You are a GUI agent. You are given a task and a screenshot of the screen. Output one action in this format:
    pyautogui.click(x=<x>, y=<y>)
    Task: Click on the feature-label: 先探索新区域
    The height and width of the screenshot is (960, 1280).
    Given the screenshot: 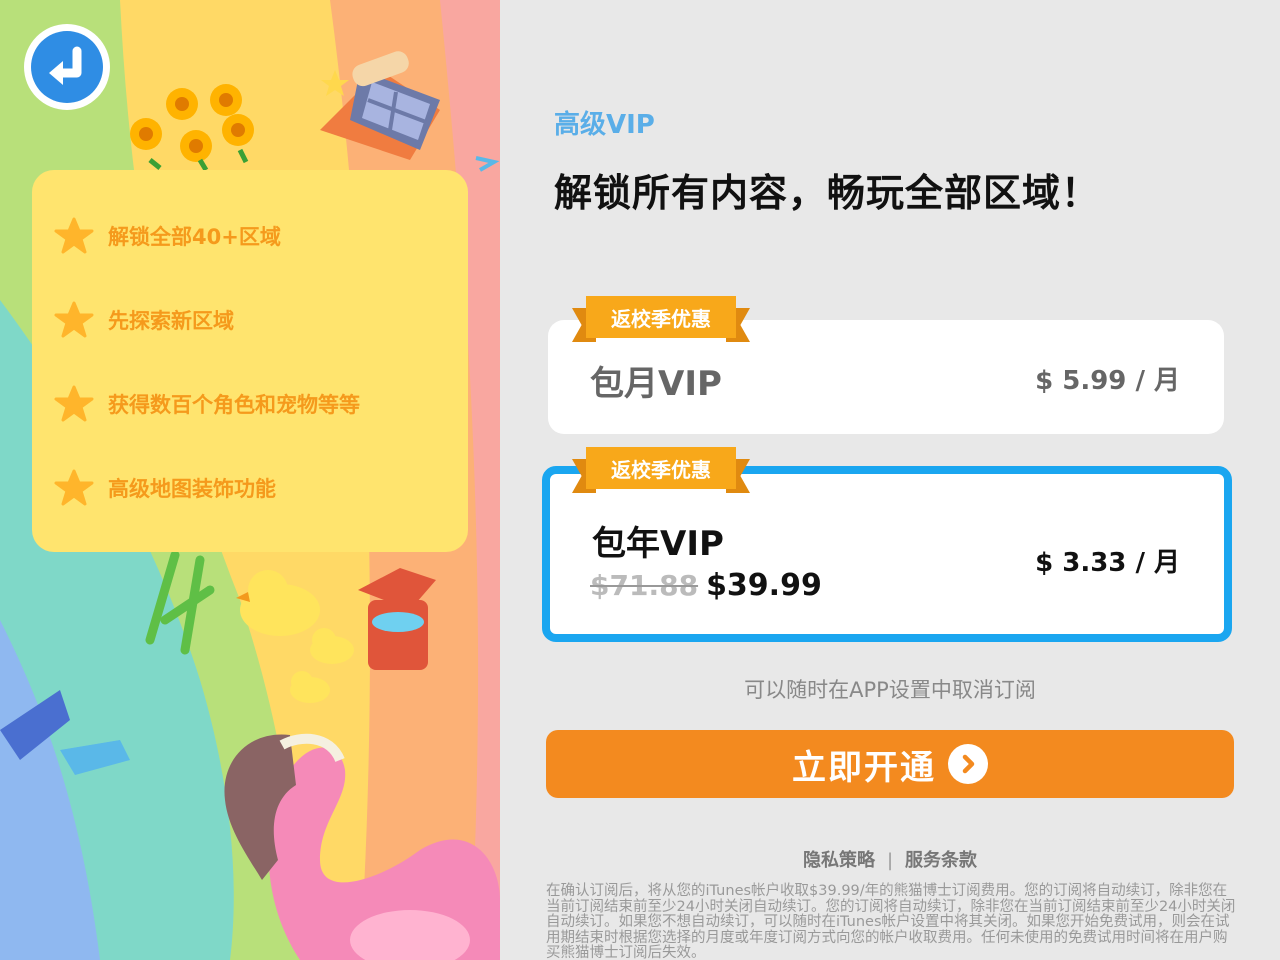 What is the action you would take?
    pyautogui.click(x=171, y=321)
    